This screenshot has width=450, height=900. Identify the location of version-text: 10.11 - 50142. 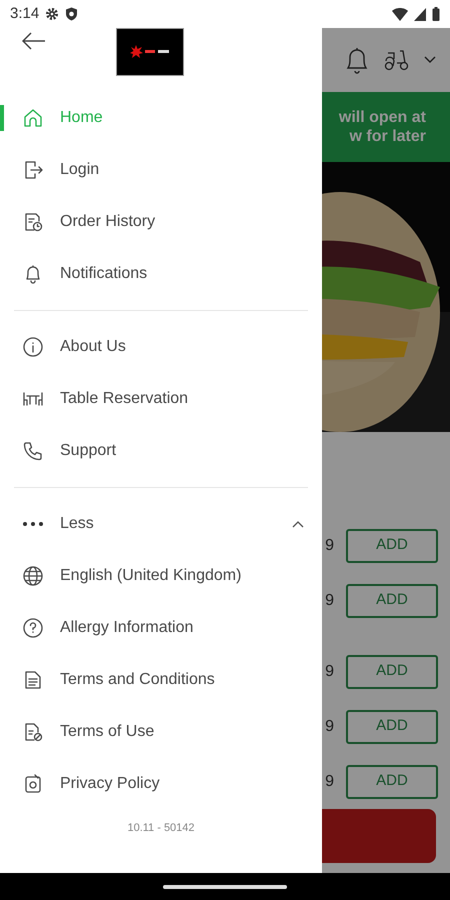
(161, 828).